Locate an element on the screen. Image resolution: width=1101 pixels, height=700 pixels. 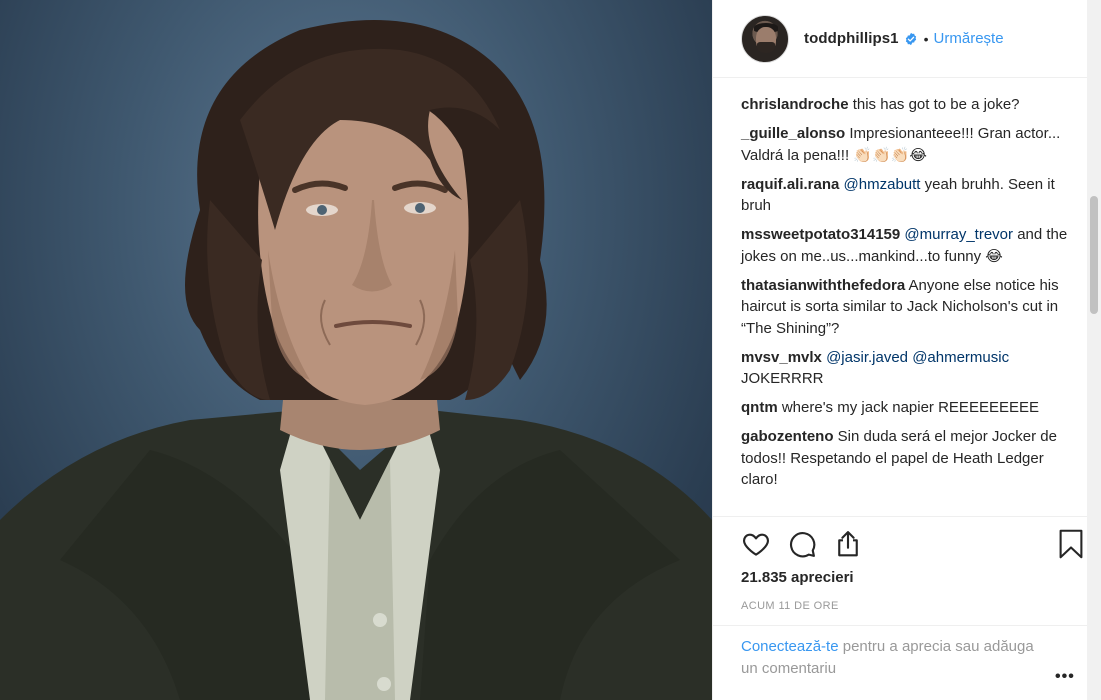
comment-item: qntm where's my jack napier REEEEEEEEE is located at coordinates (906, 408).